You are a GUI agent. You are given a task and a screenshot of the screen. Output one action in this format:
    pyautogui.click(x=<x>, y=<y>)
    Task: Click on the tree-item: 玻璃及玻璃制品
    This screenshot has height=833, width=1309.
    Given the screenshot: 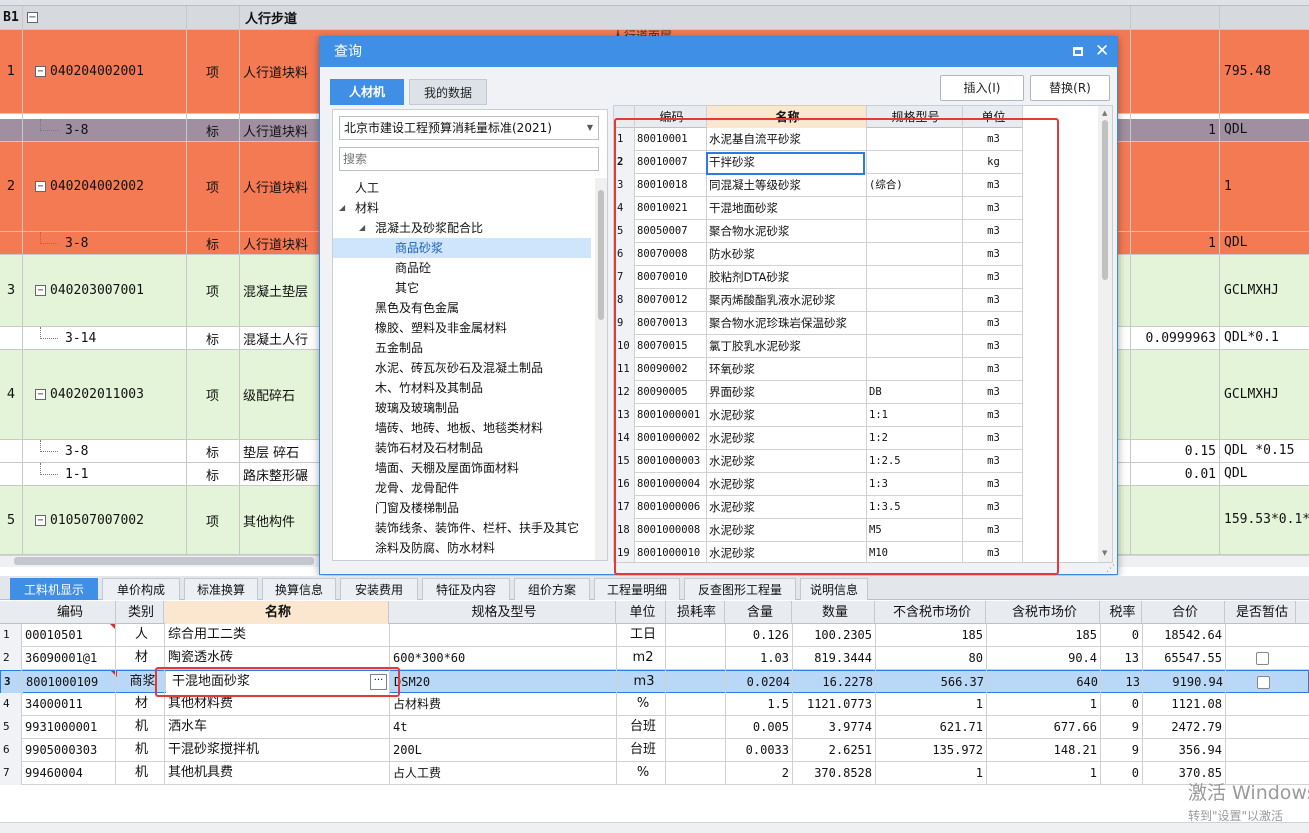 What is the action you would take?
    pyautogui.click(x=462, y=408)
    